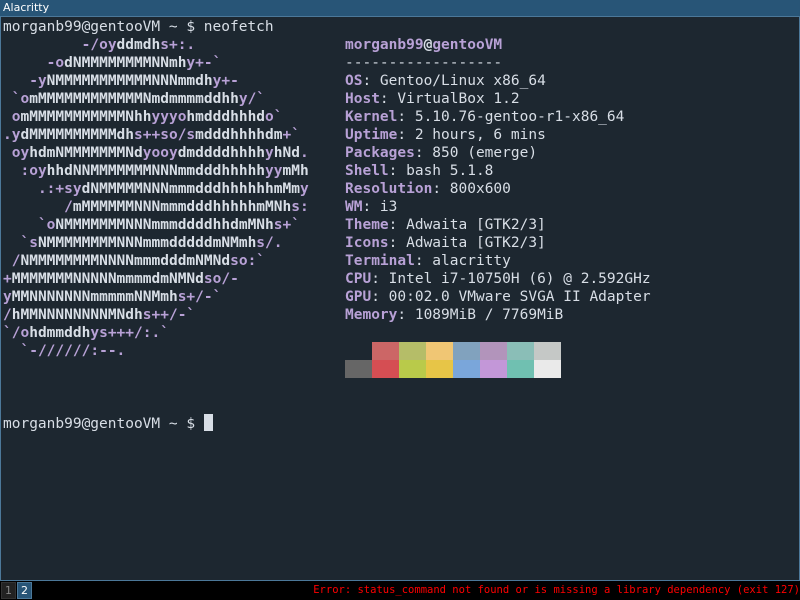 This screenshot has width=800, height=600. What do you see at coordinates (160, 153) in the screenshot?
I see `logo-line: oyhdmNMMMMMMMNdyooydmddddhhhhyhNd.` at bounding box center [160, 153].